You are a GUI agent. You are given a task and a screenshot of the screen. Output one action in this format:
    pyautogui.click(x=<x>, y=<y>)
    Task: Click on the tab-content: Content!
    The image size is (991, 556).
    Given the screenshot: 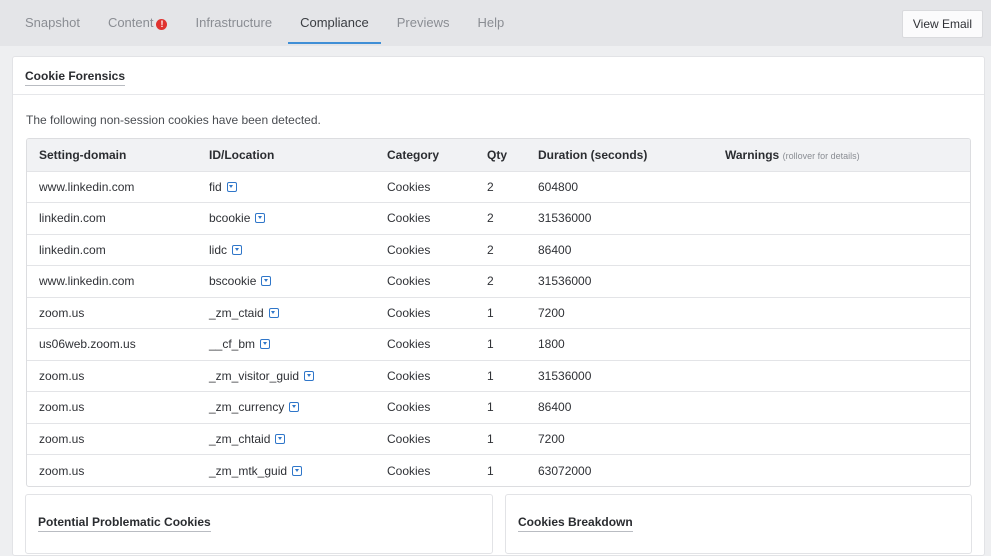 What is the action you would take?
    pyautogui.click(x=138, y=23)
    